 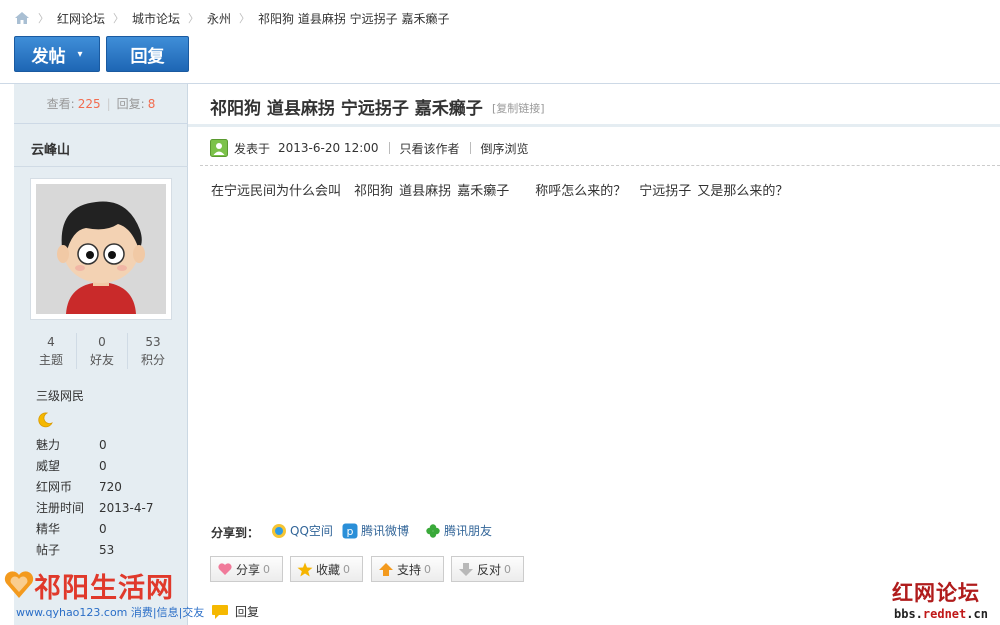 What do you see at coordinates (81, 18) in the screenshot?
I see `breadcrumb-item-forum: 红网论坛` at bounding box center [81, 18].